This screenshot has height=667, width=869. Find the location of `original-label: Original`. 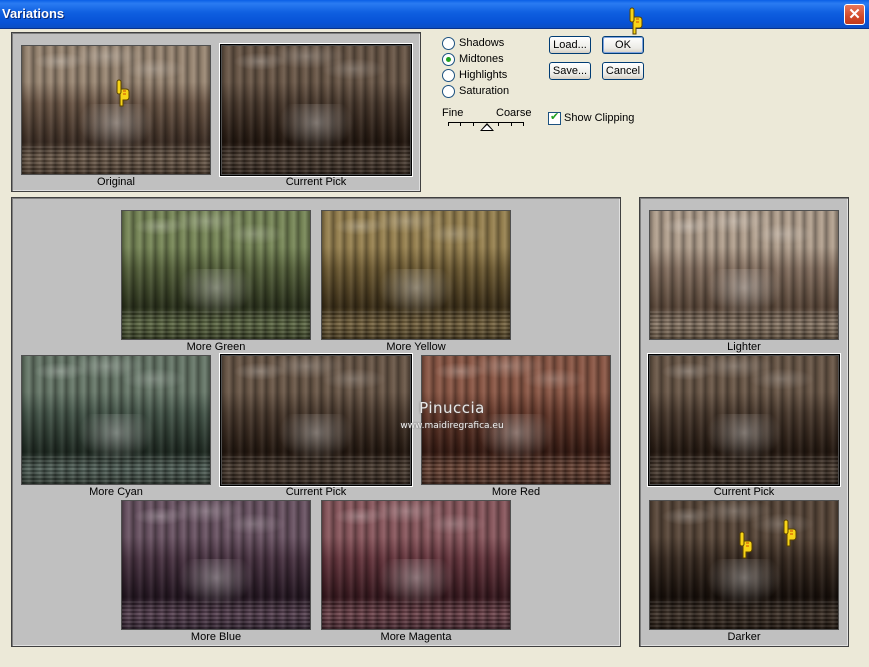

original-label: Original is located at coordinates (116, 182).